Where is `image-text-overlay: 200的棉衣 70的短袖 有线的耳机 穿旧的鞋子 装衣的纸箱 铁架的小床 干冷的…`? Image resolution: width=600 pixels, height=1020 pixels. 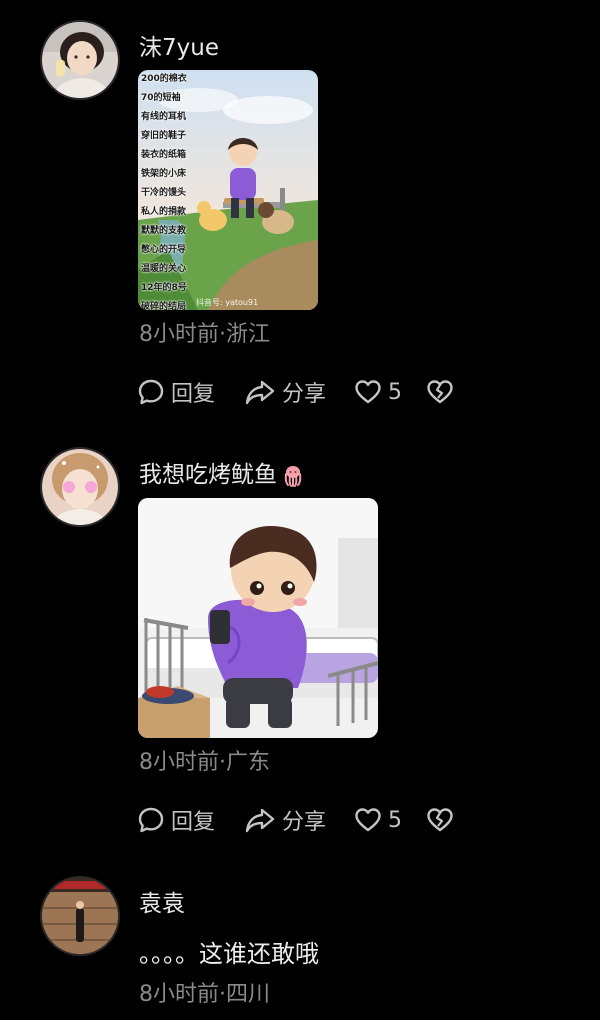
image-text-overlay: 200的棉衣 70的短袖 有线的耳机 穿旧的鞋子 装衣的纸箱 铁架的小床 干冷的… is located at coordinates (171, 190).